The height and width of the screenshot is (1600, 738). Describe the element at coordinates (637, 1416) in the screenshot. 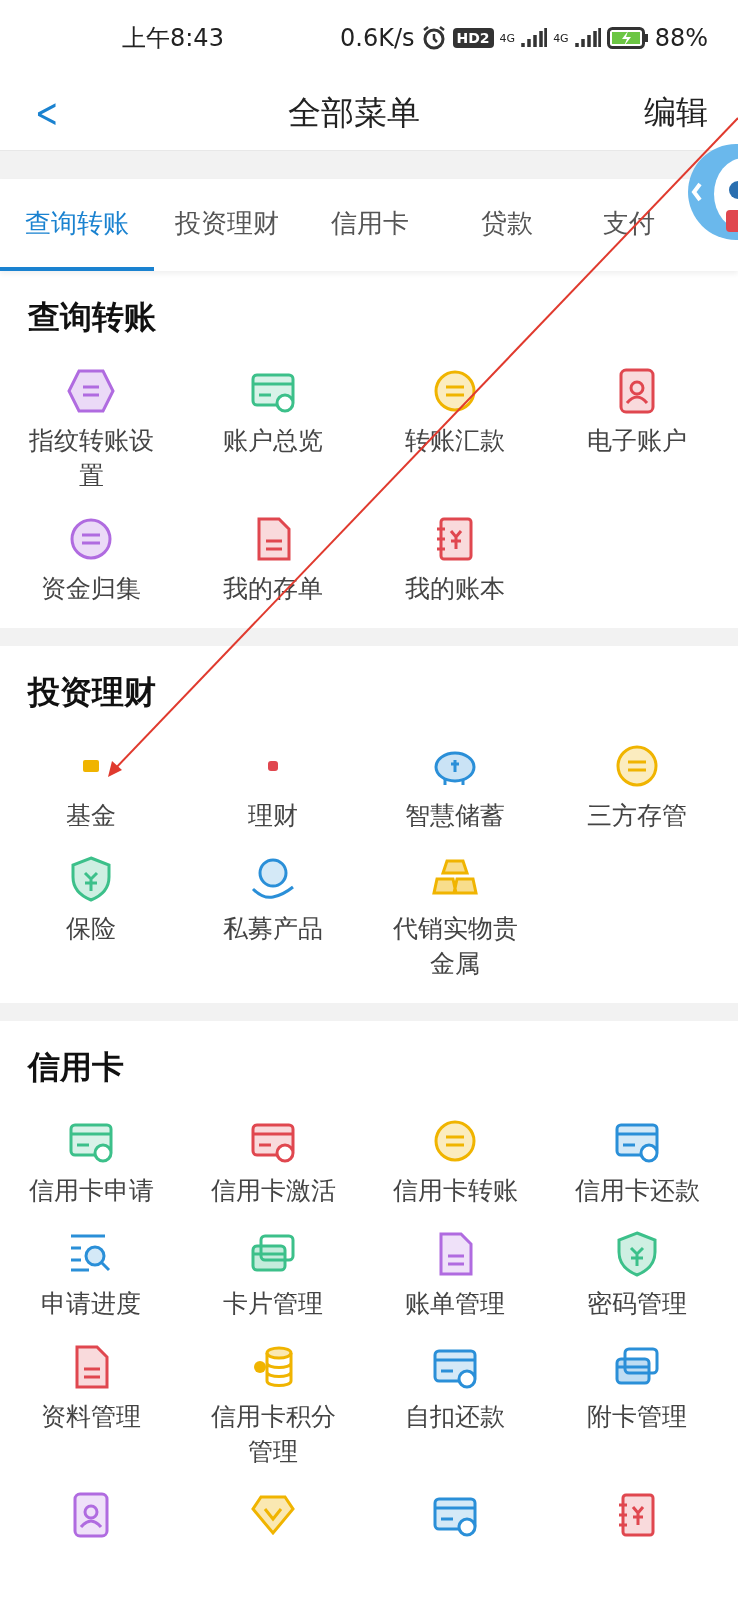

I see `menu-item: 附卡管理` at that location.